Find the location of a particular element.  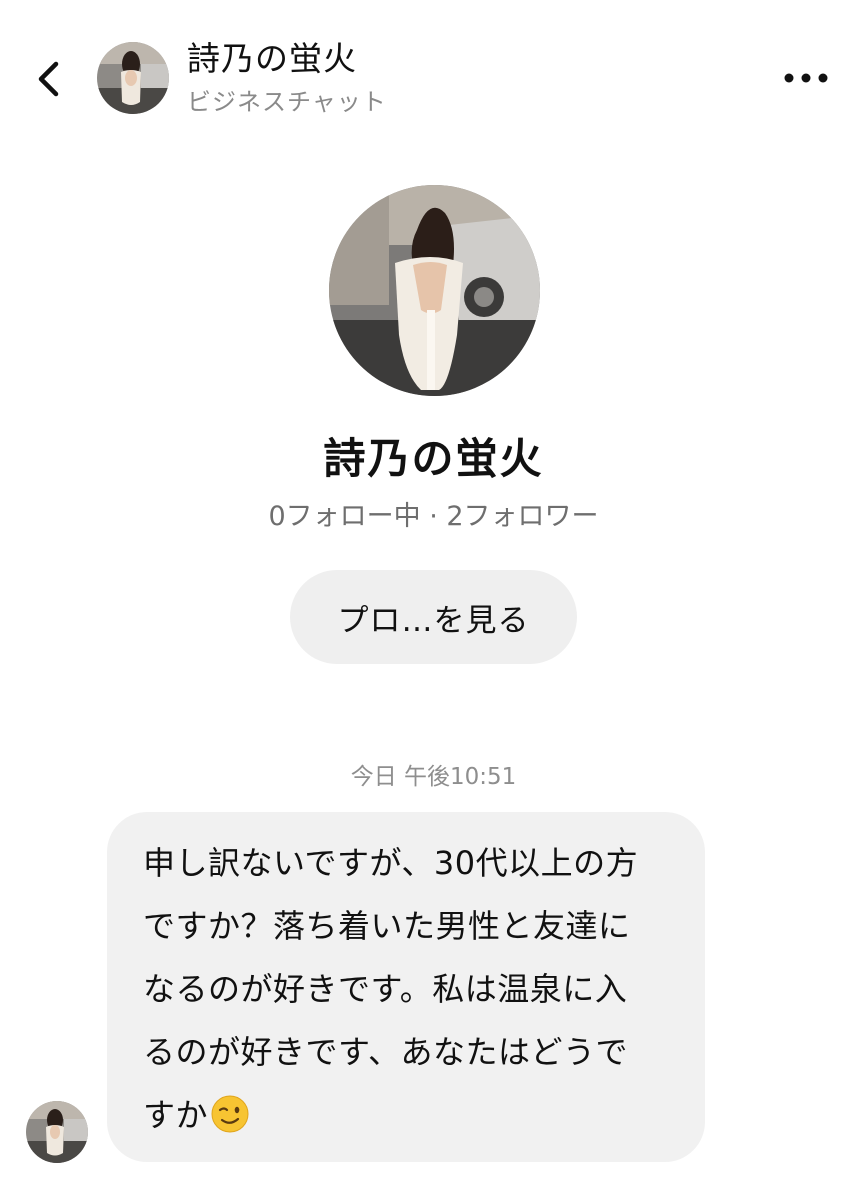

chat-header: 詩乃の蛍火 ビジネスチャット is located at coordinates (433, 75).